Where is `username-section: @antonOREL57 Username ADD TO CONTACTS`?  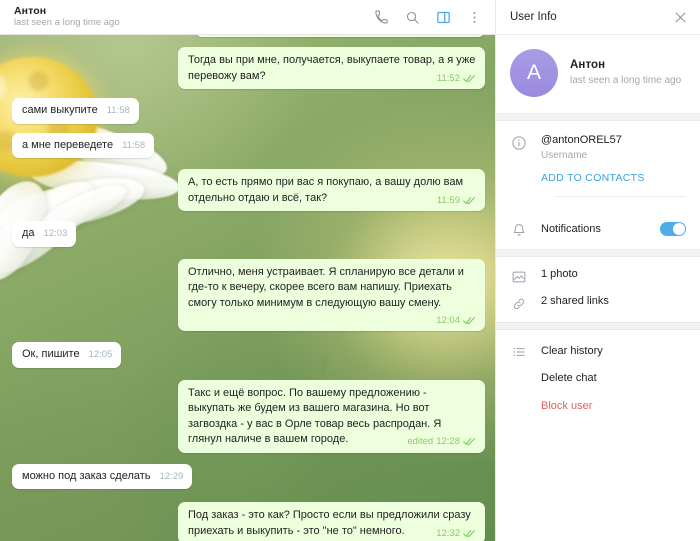 username-section: @antonOREL57 Username ADD TO CONTACTS is located at coordinates (598, 165).